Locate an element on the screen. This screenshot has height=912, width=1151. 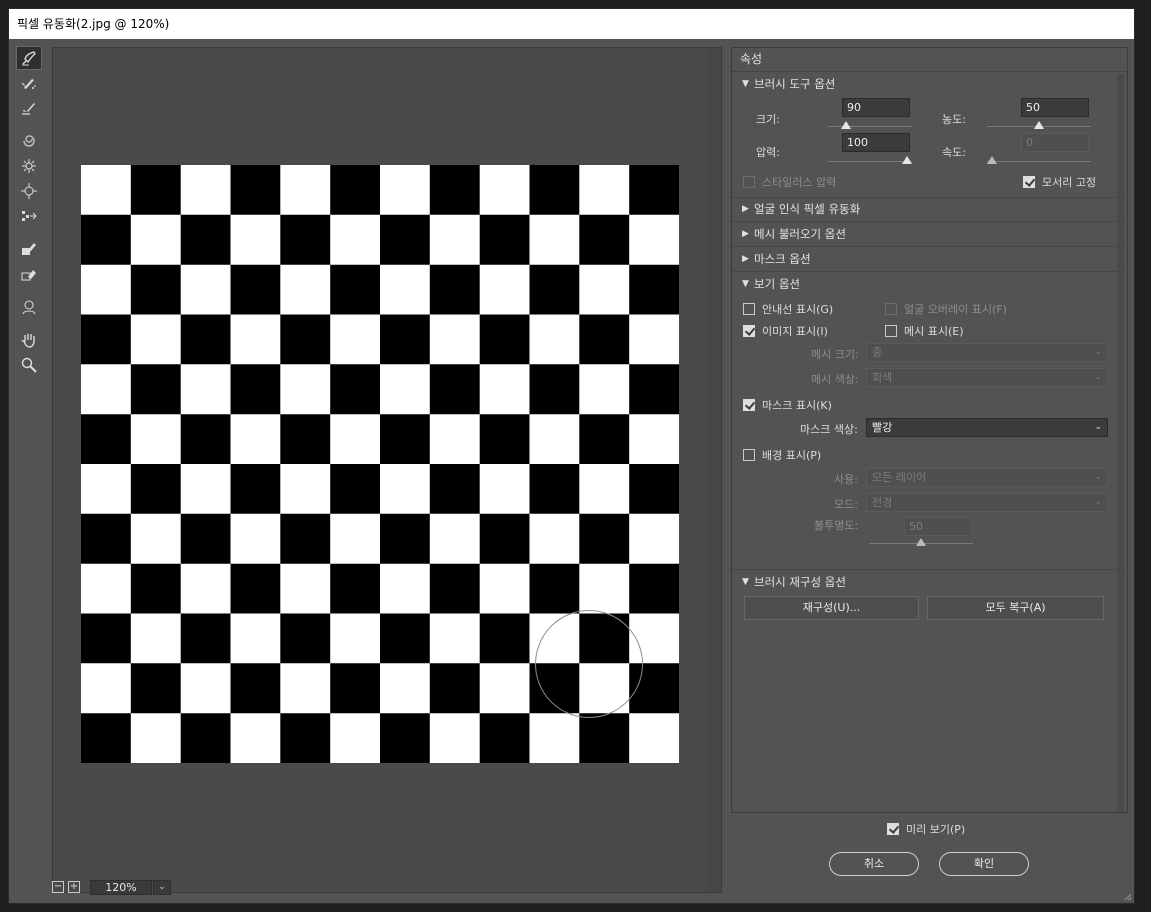
show-mask-checkbox is located at coordinates (749, 405).